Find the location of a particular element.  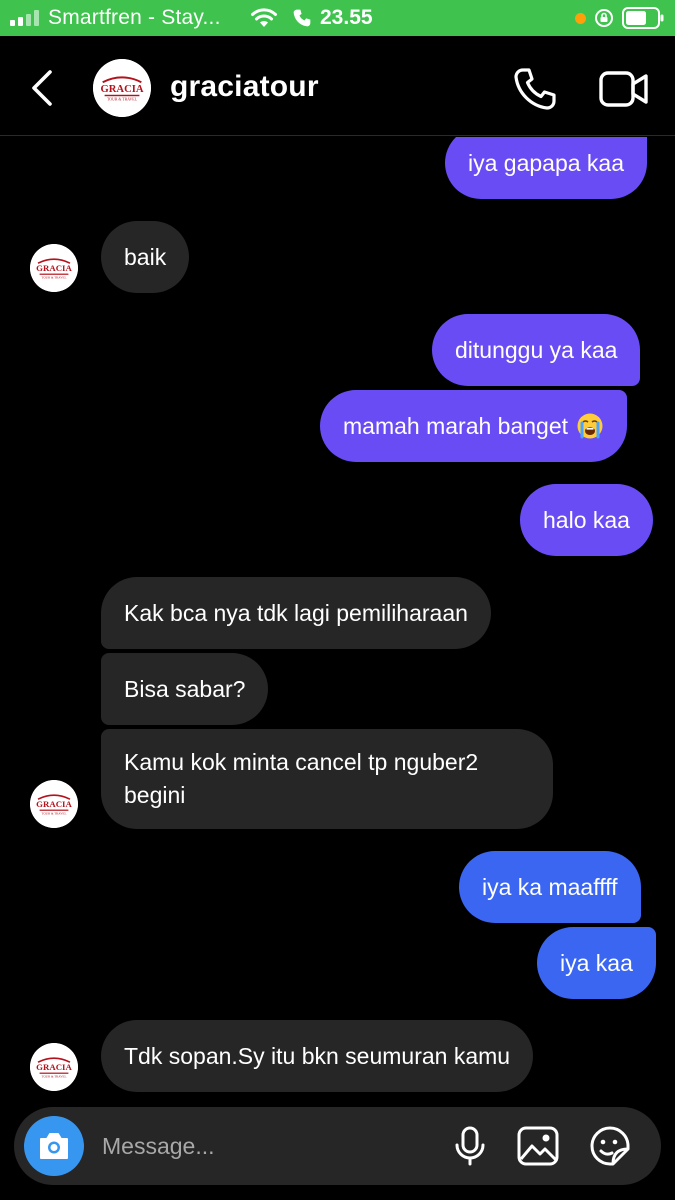

voice-call-button is located at coordinates (535, 89).